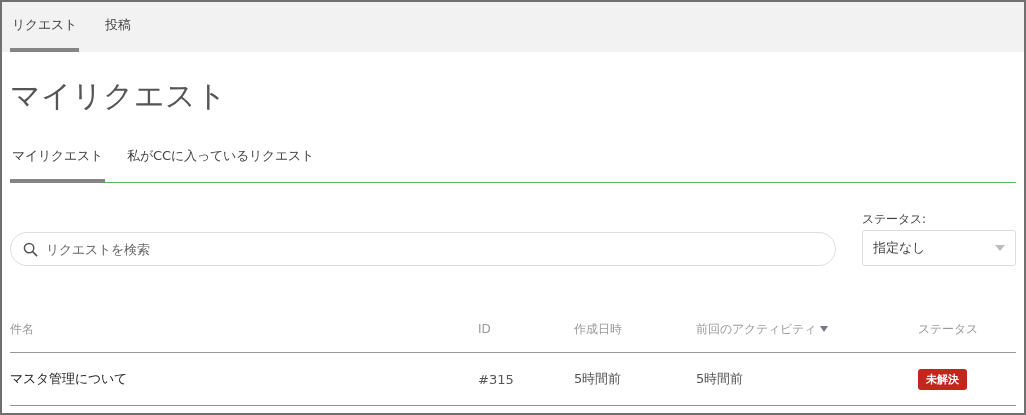 Image resolution: width=1026 pixels, height=415 pixels. I want to click on status-badge: 未解決, so click(942, 379).